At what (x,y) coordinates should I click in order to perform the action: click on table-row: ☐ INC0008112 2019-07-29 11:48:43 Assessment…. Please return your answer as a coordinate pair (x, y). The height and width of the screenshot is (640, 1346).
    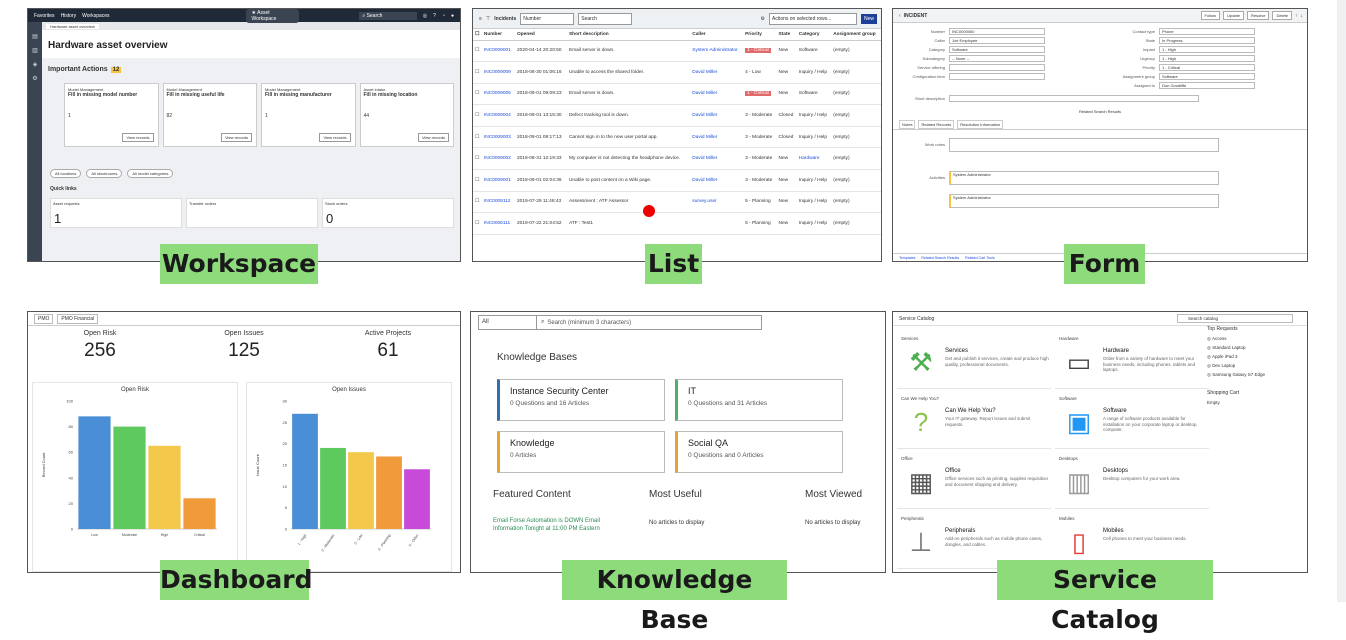
    Looking at the image, I should click on (677, 202).